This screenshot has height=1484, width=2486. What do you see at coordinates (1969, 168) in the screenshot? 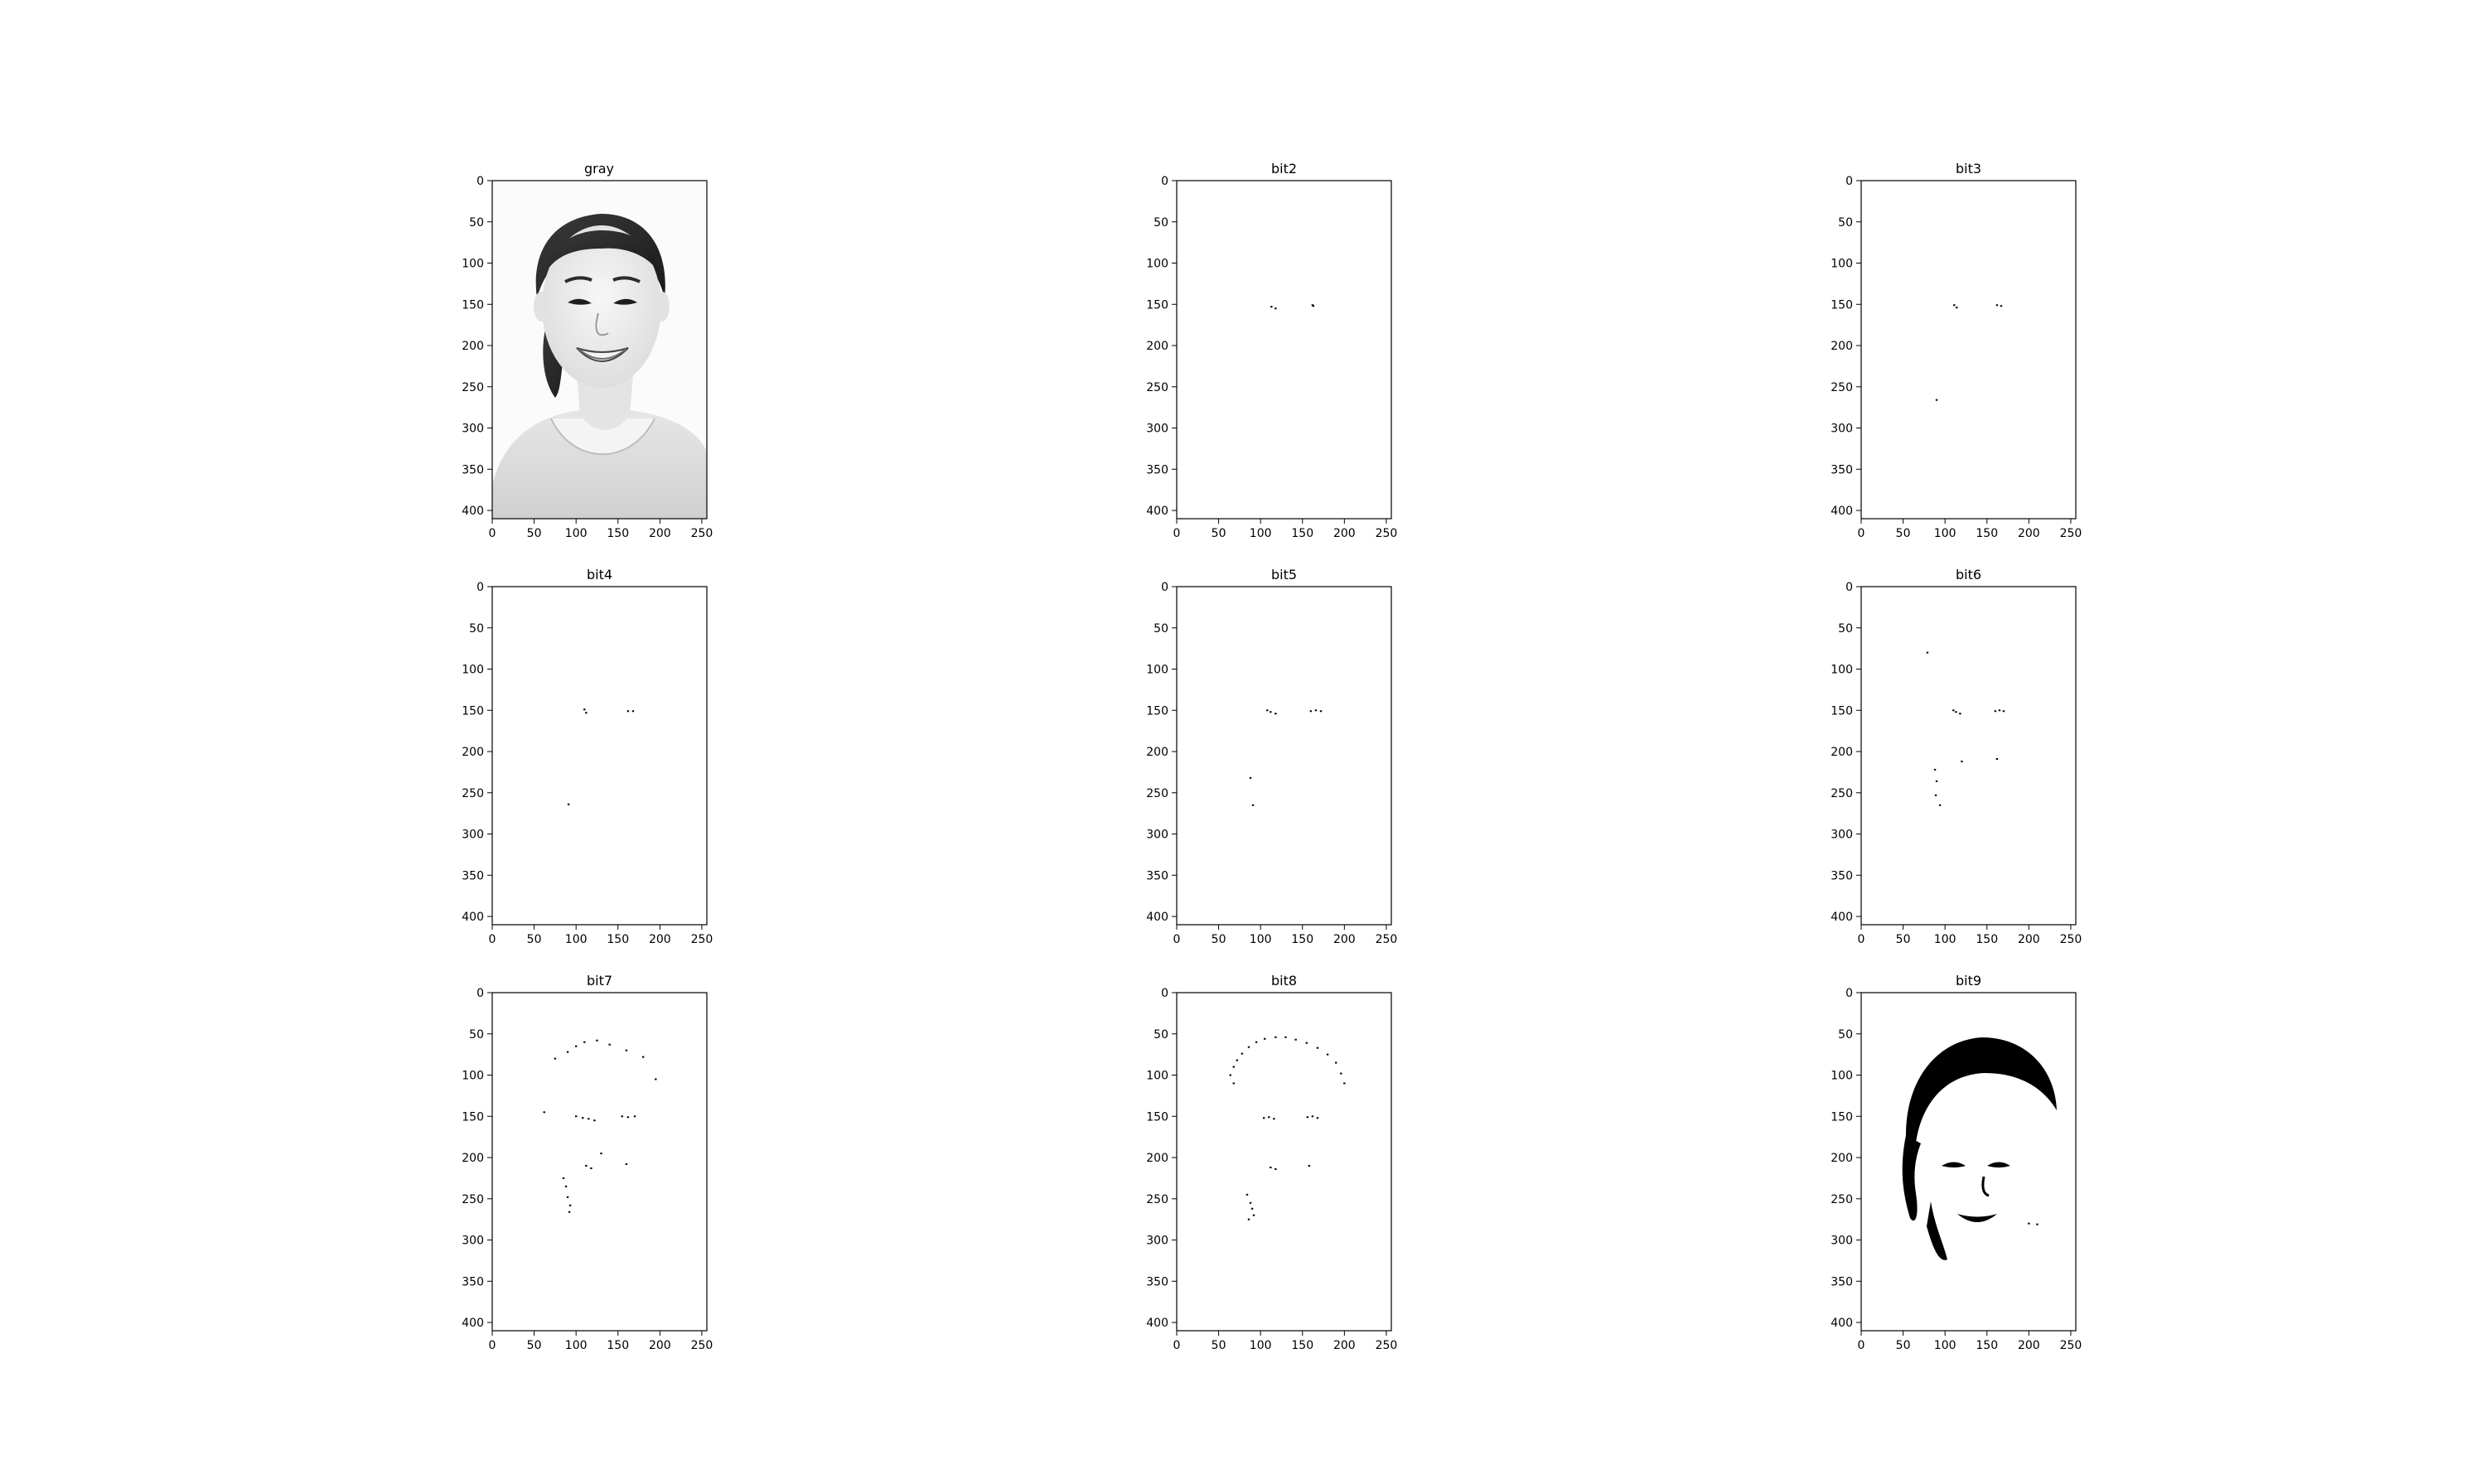
I see `plot-title-bit3: bit3` at bounding box center [1969, 168].